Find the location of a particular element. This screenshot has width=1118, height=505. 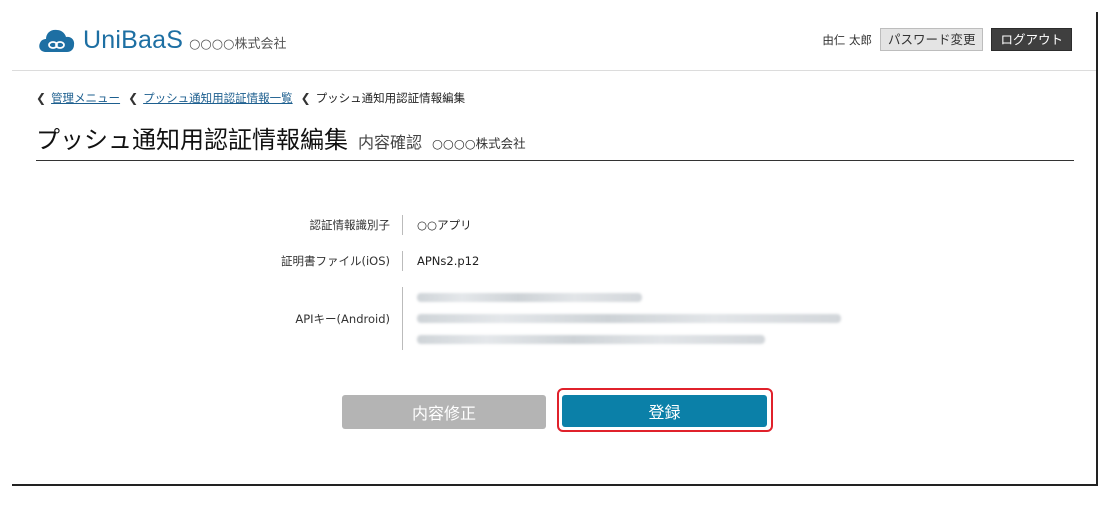

logo: UniBaaS ○○○○株式会社 is located at coordinates (162, 40).